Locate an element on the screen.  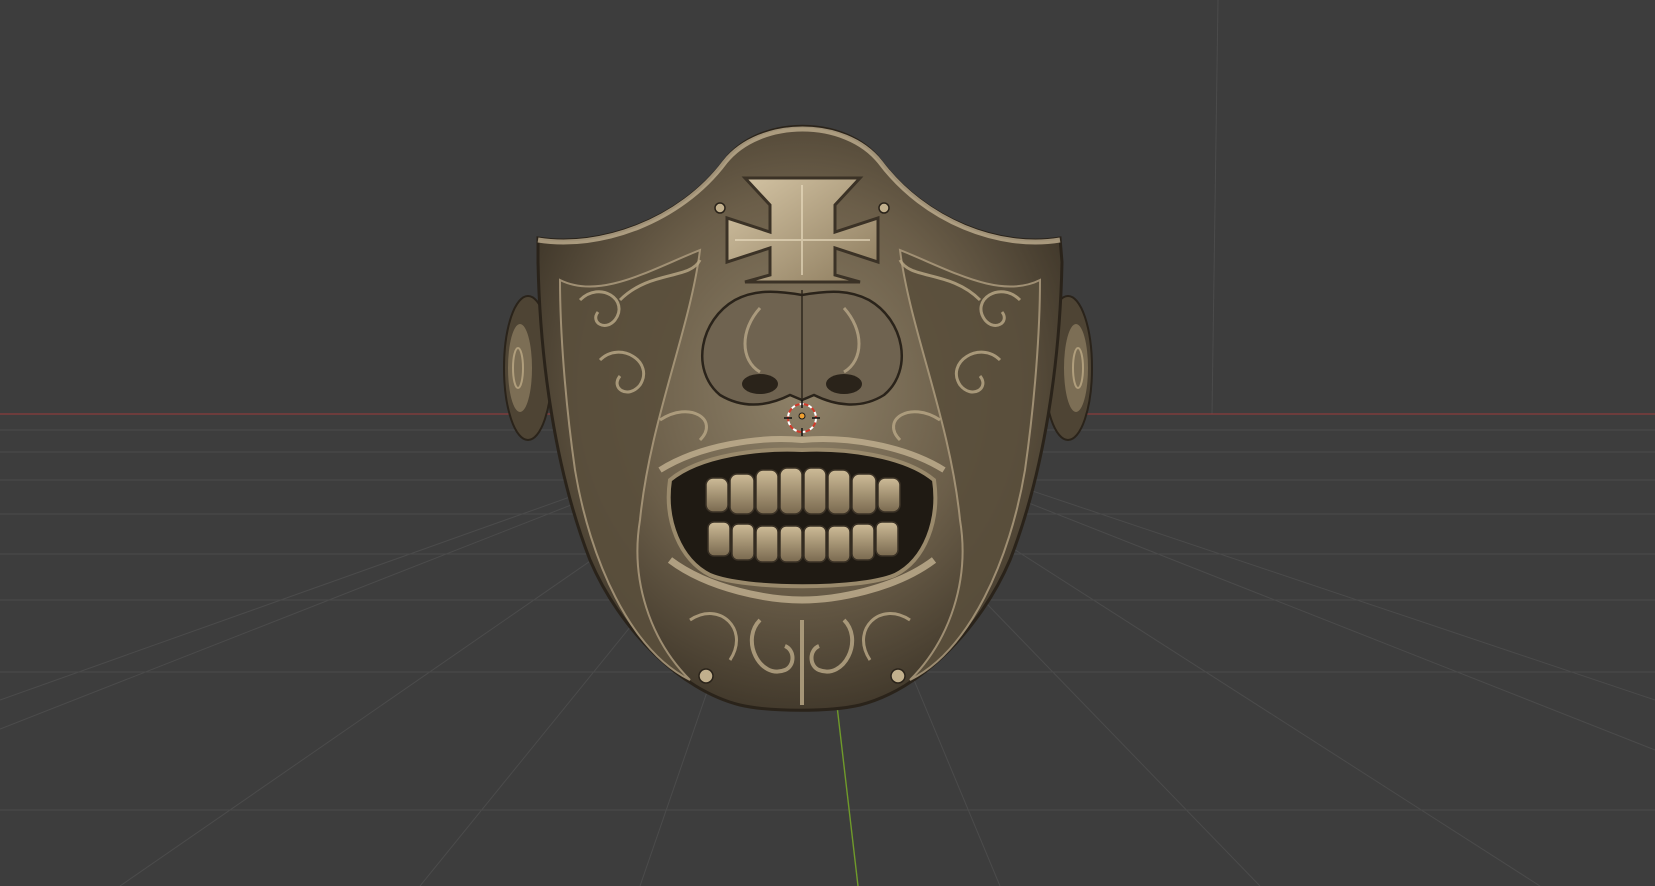
mask-nose is located at coordinates (802, 348).